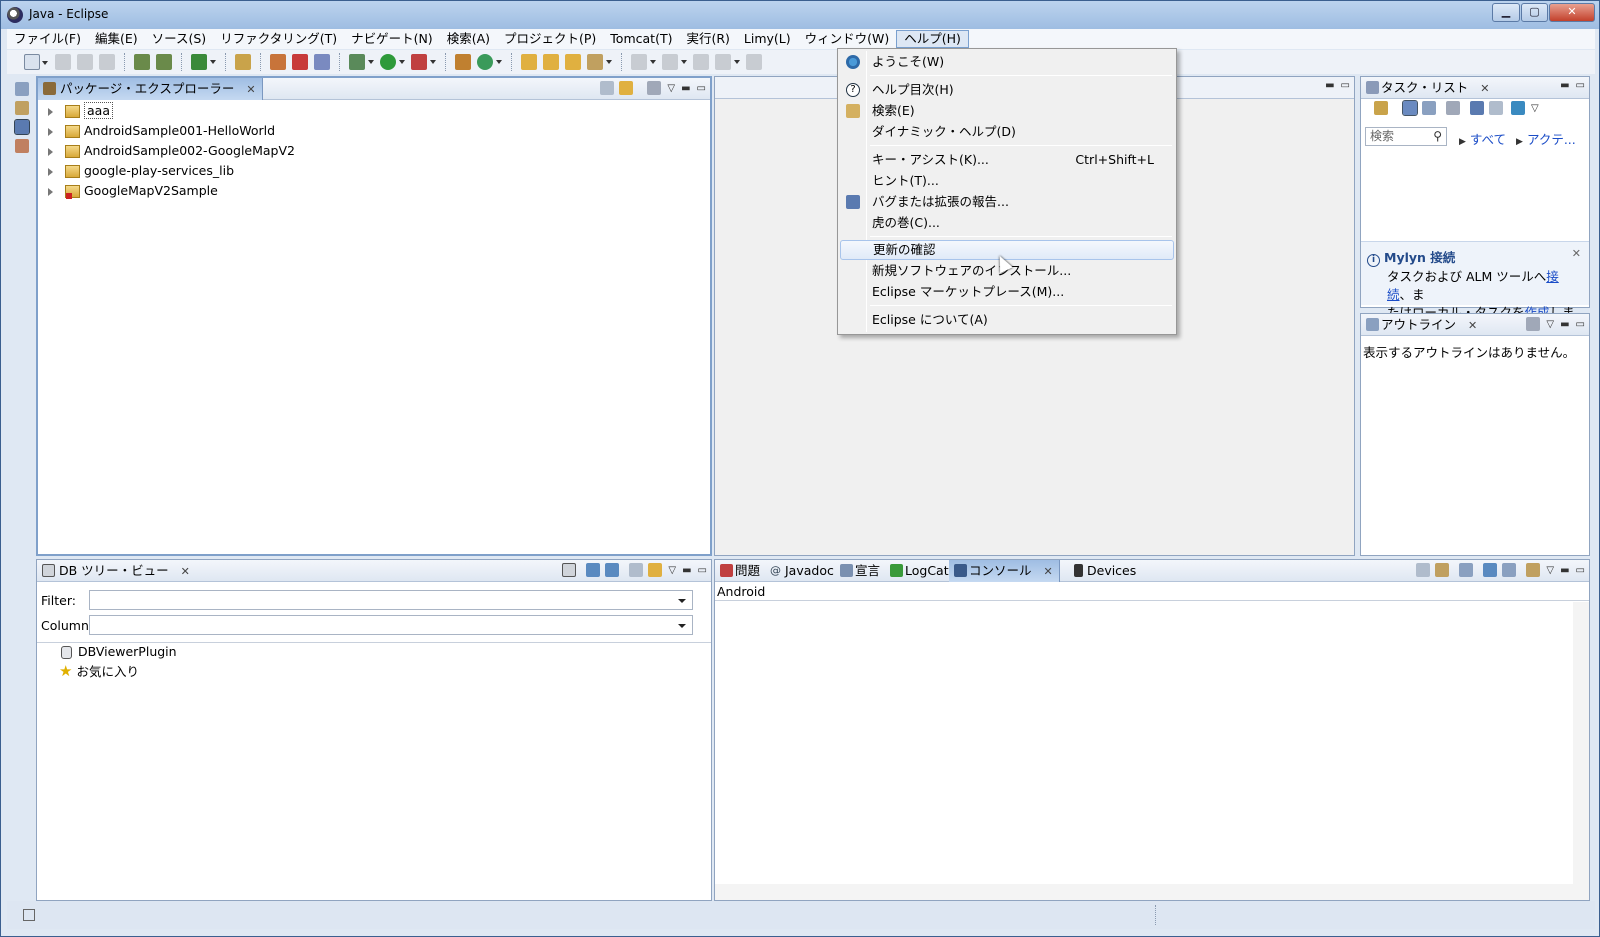 The image size is (1600, 937). I want to click on previous-annotation-icon, so click(674, 62).